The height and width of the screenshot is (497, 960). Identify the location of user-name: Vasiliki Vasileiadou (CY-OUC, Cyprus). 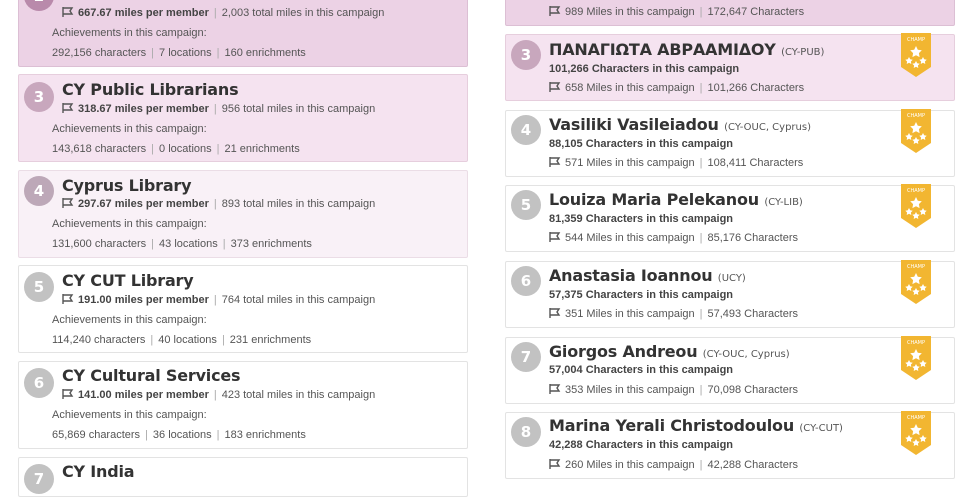
(680, 124).